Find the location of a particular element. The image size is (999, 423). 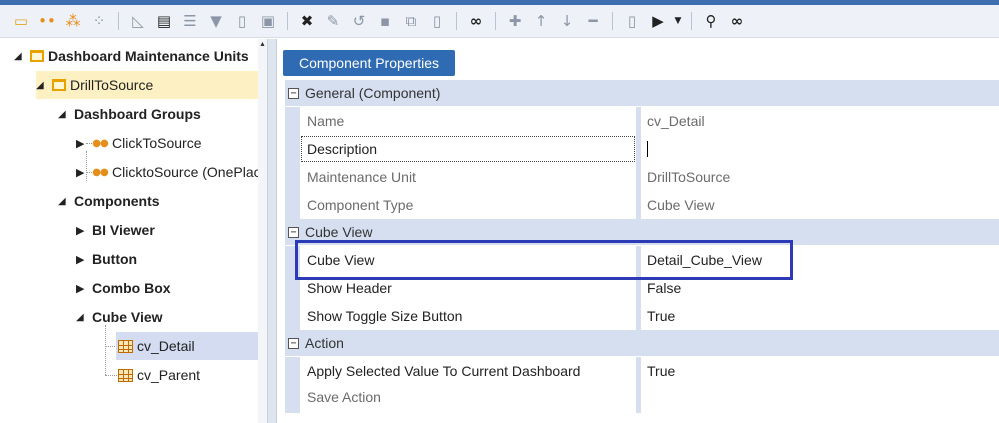

tree-node-label: DrillToSource is located at coordinates (112, 85).